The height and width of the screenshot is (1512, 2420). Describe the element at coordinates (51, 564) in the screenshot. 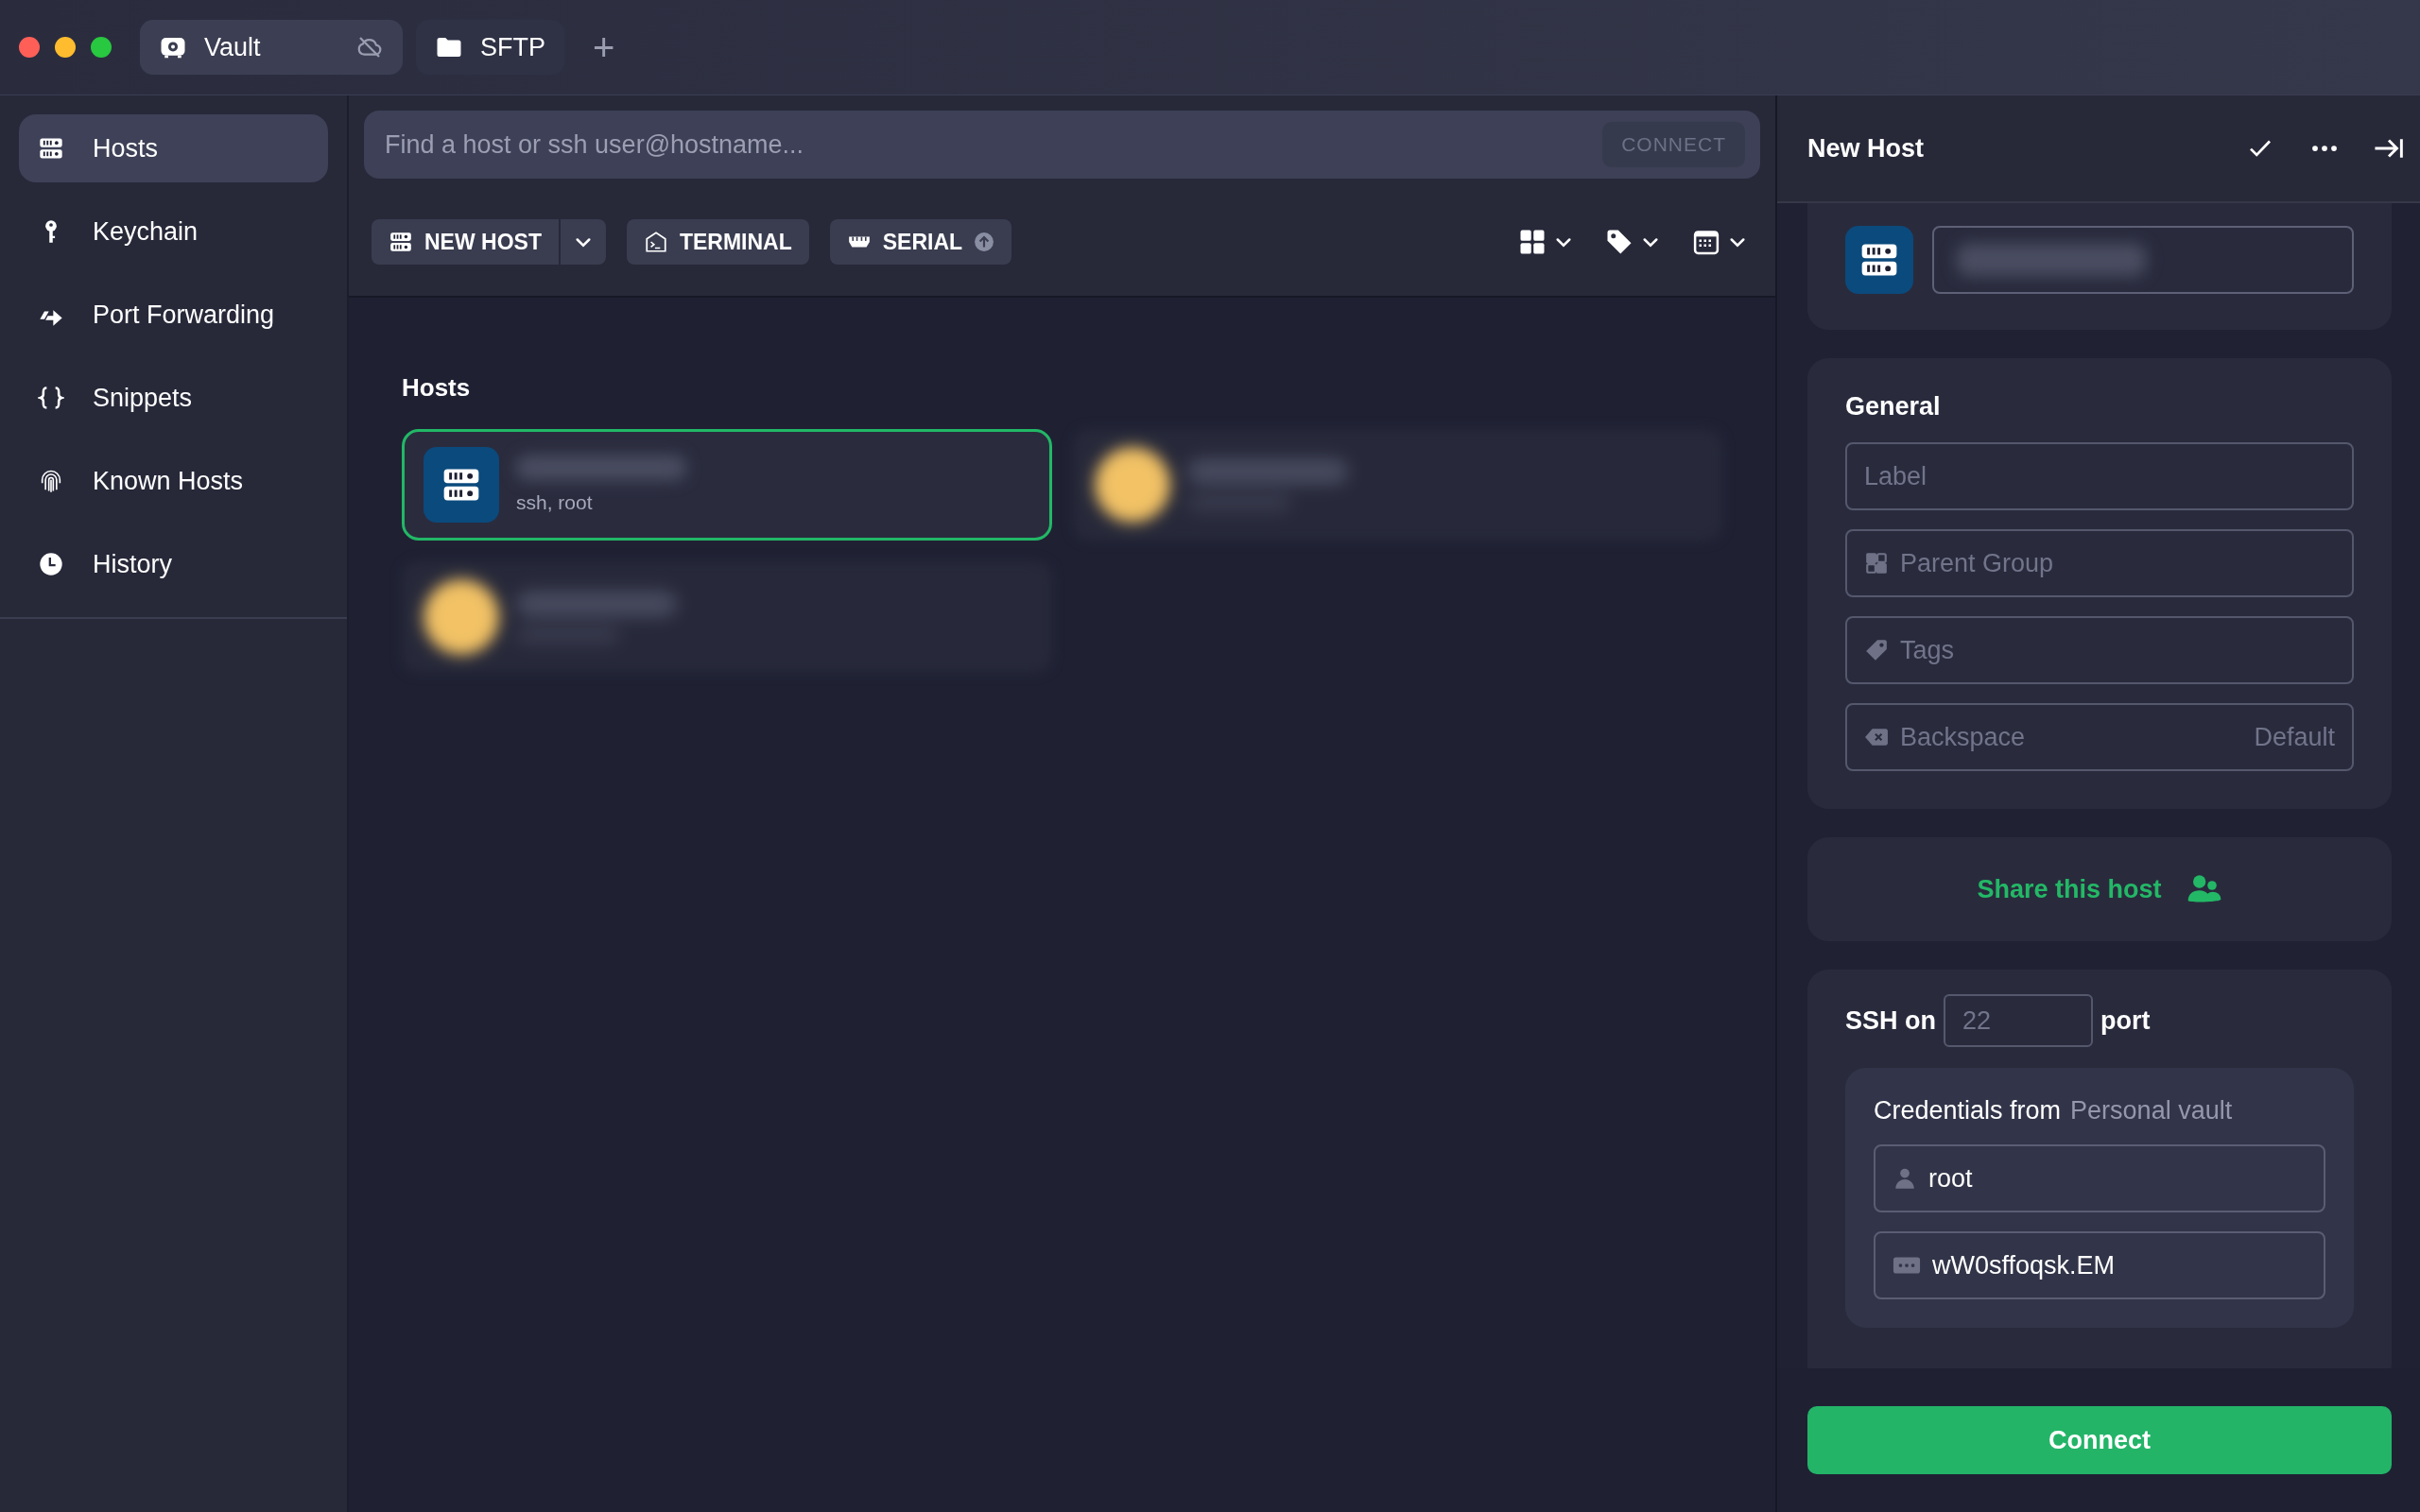

I see `clock-icon` at that location.